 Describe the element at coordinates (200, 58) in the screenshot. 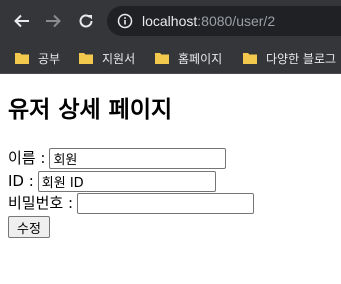

I see `bookmark-label: 홈페이지` at that location.